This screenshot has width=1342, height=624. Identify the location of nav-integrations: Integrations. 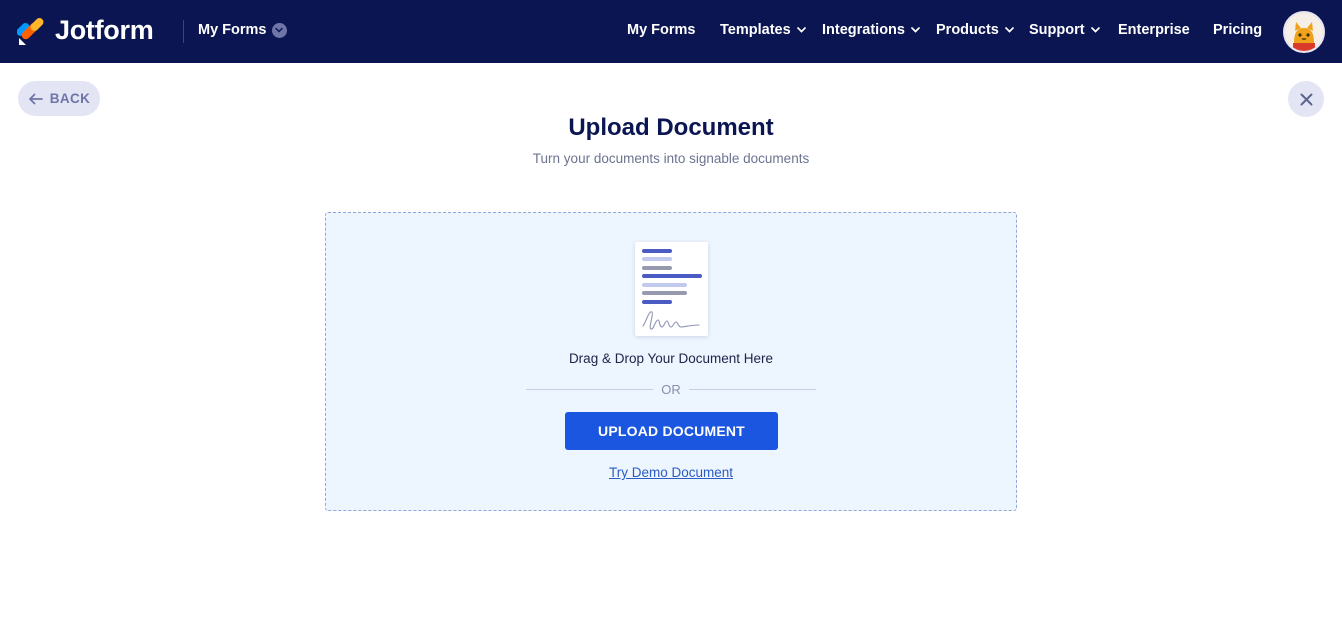
(871, 30).